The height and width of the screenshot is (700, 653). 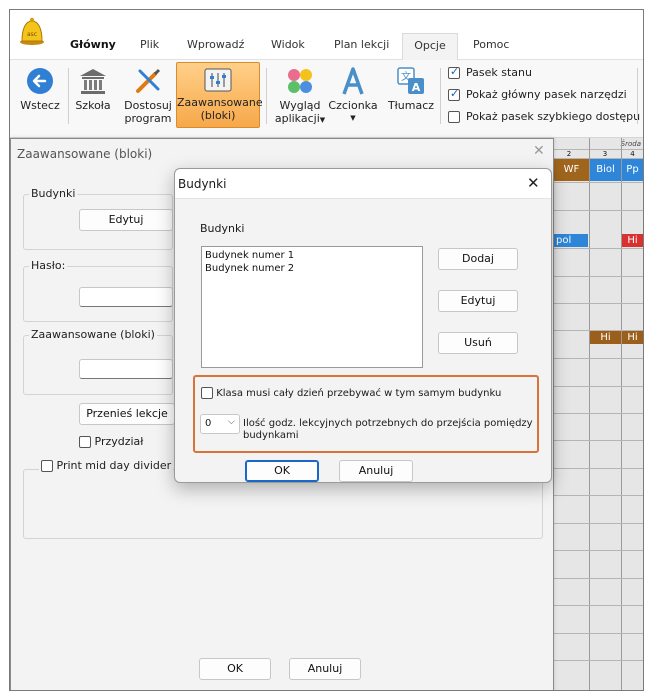 I want to click on list-item: Budynek numer 2, so click(x=313, y=269).